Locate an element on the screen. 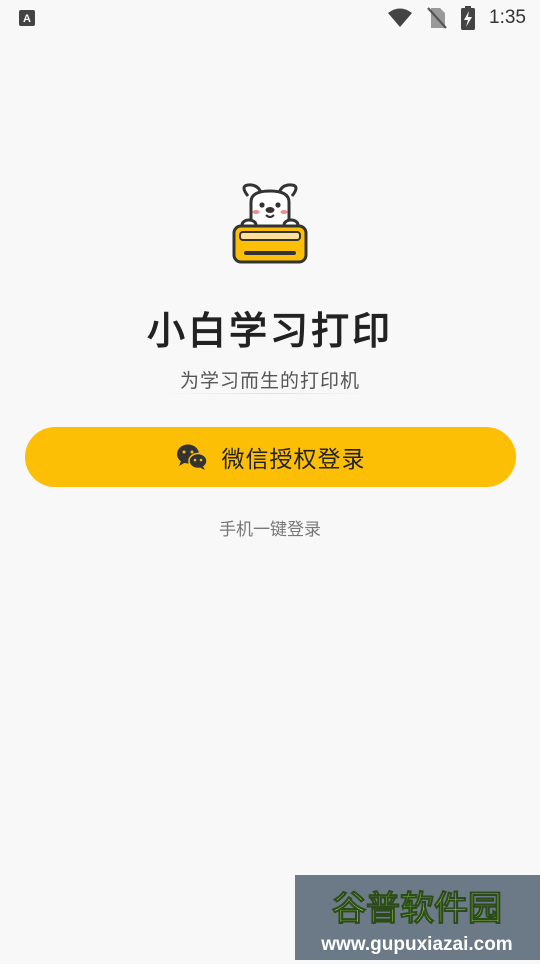 The image size is (540, 964). wechat-login-button: 微信授权登录 is located at coordinates (270, 457).